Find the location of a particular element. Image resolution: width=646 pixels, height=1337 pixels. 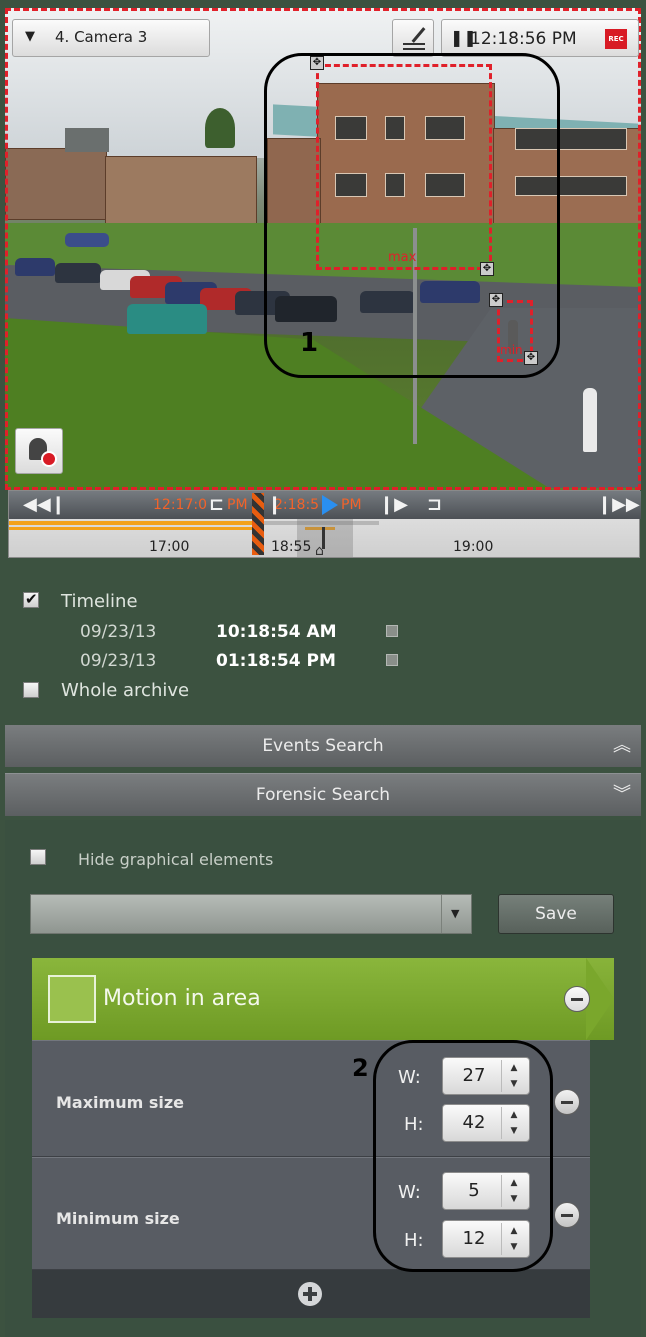

camera-selector: ▼ 4. Camera 3 is located at coordinates (111, 38).